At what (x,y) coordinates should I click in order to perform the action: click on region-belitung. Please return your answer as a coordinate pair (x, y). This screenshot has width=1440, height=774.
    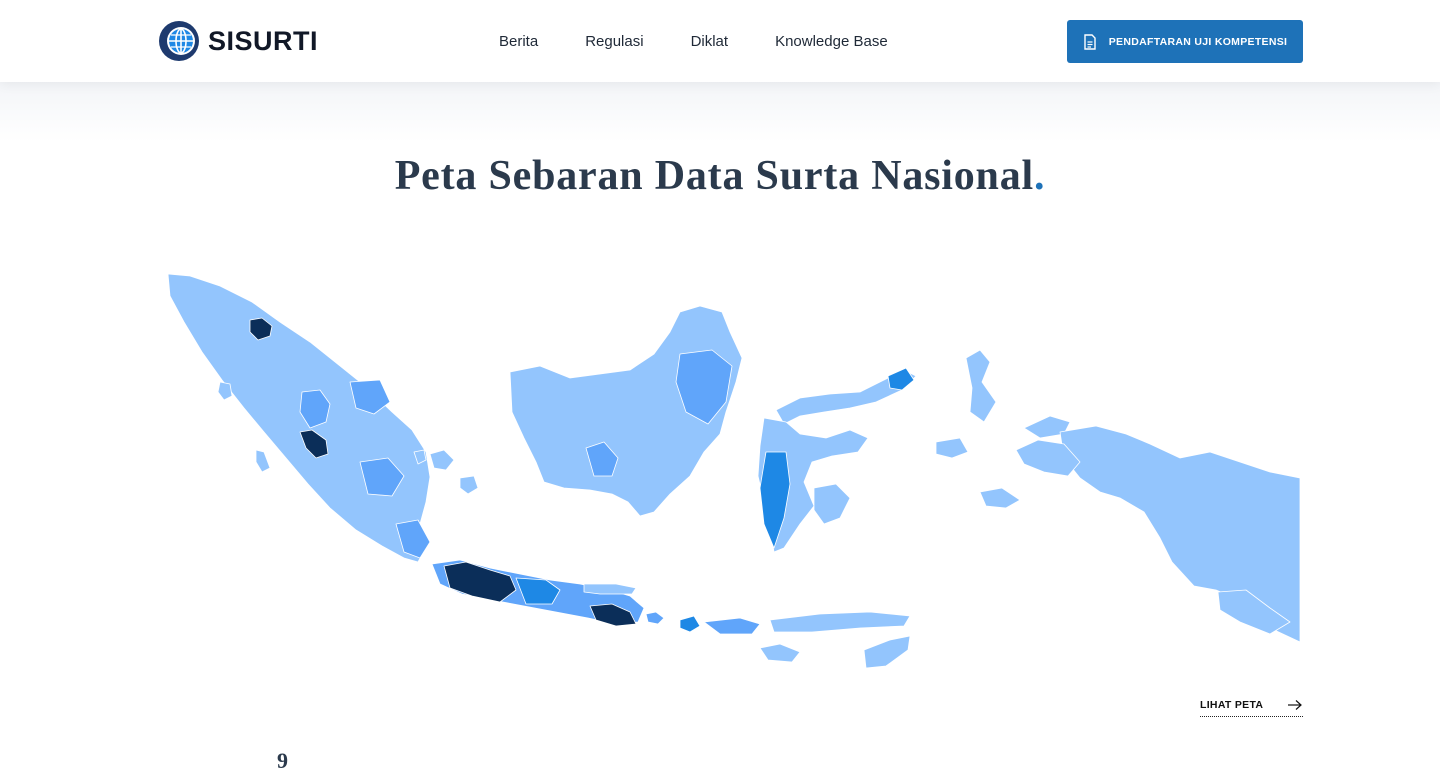
    Looking at the image, I should click on (469, 485).